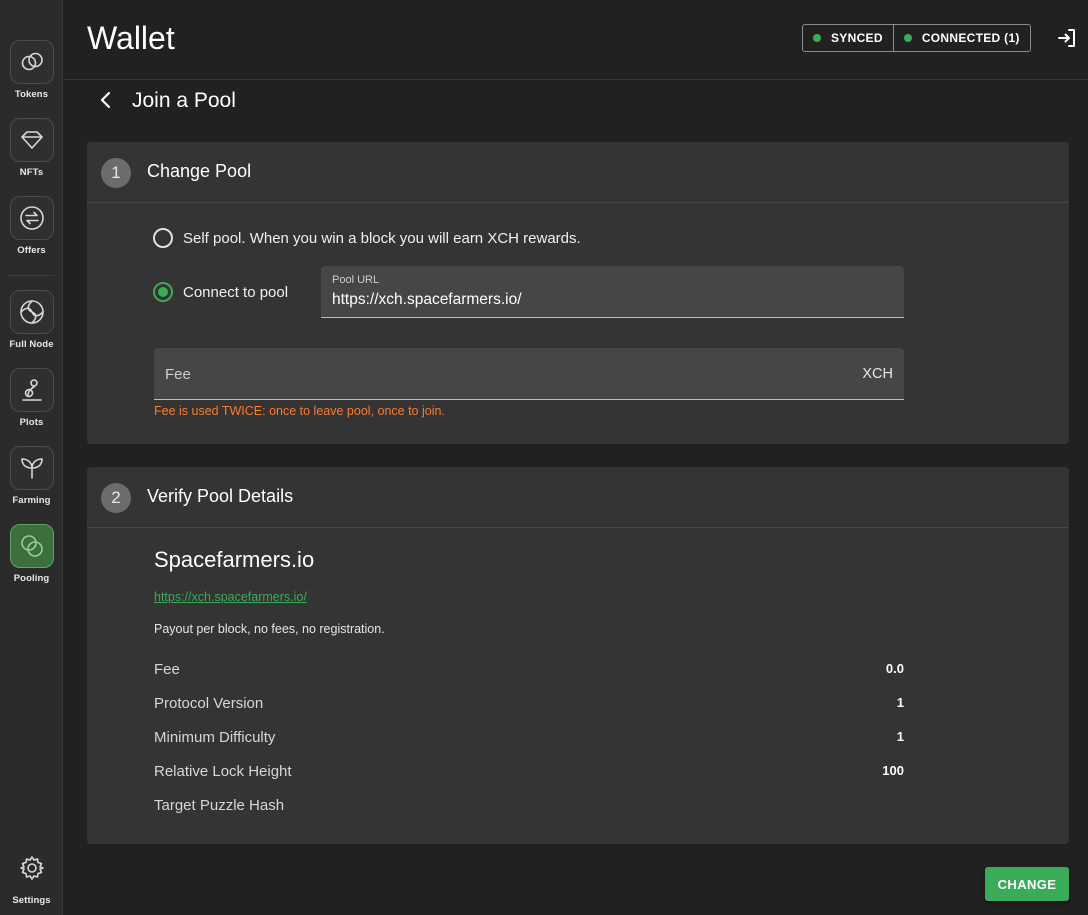  I want to click on connect-pool-label: Connect to pool, so click(236, 292).